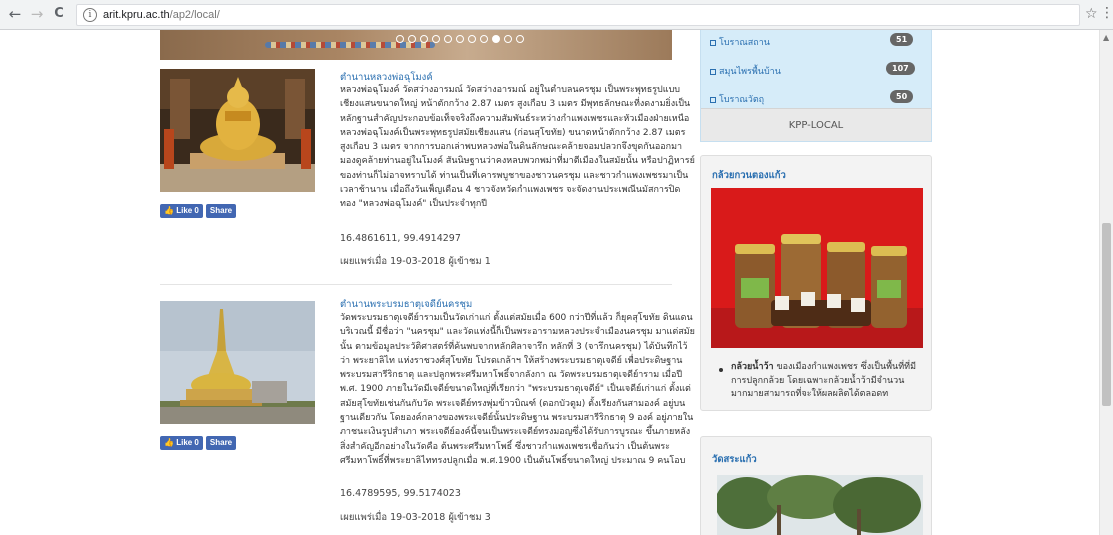 This screenshot has height=535, width=1113. Describe the element at coordinates (750, 72) in the screenshot. I see `category-label: สมุนไพรพื้นบ้าน` at that location.